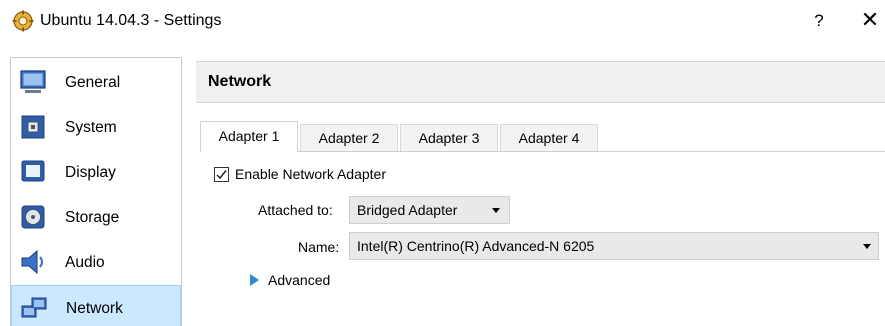  Describe the element at coordinates (93, 82) in the screenshot. I see `sidebar-item-label: General` at that location.